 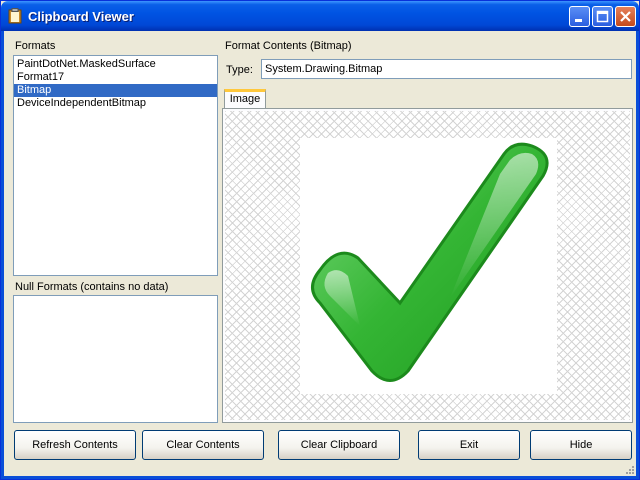 I want to click on list-item-selected: Bitmap, so click(x=115, y=90).